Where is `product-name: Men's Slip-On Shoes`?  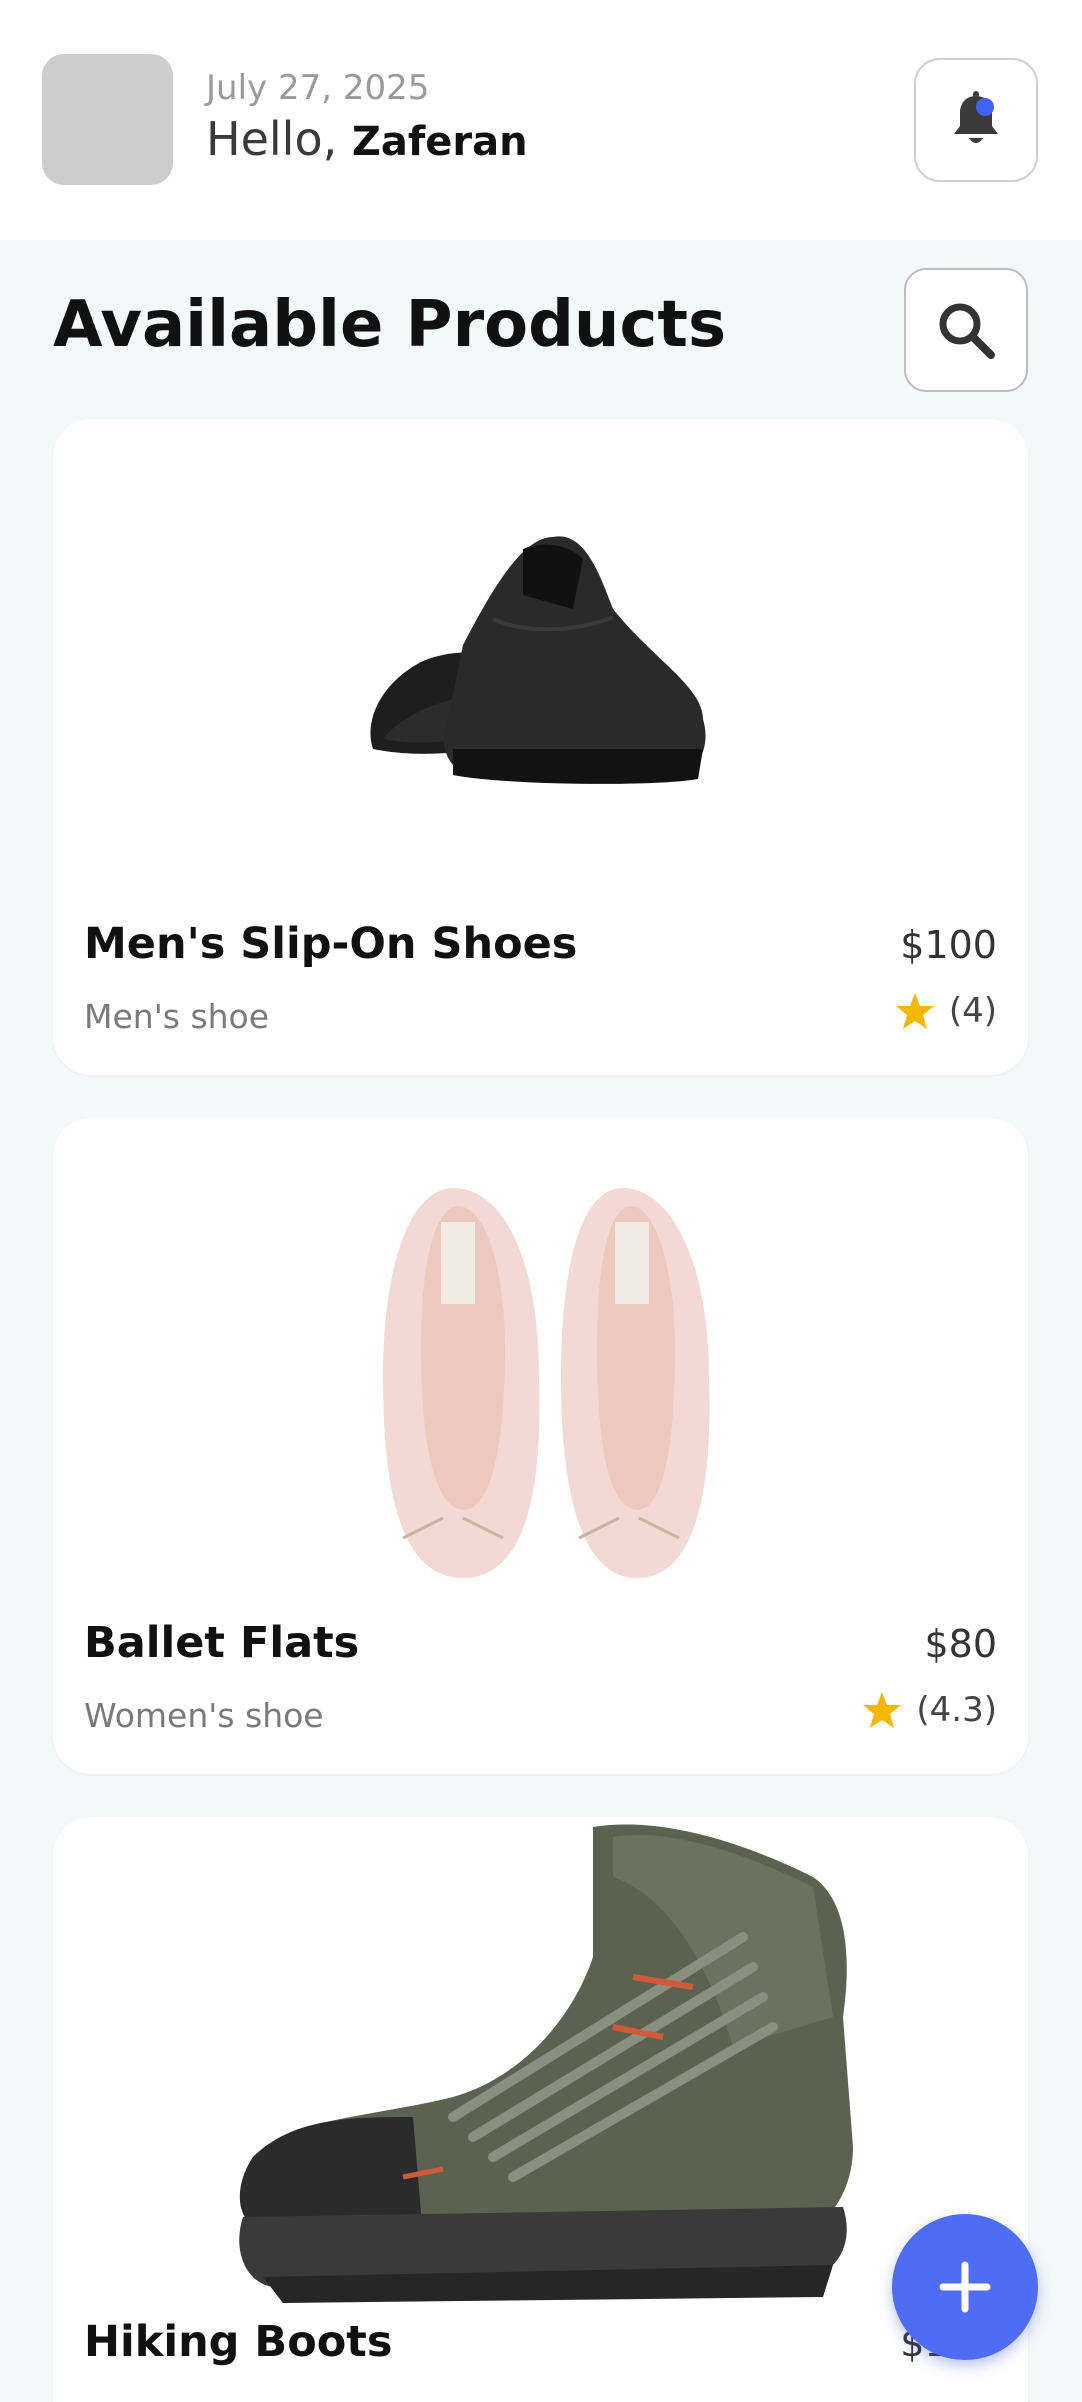
product-name: Men's Slip-On Shoes is located at coordinates (331, 944).